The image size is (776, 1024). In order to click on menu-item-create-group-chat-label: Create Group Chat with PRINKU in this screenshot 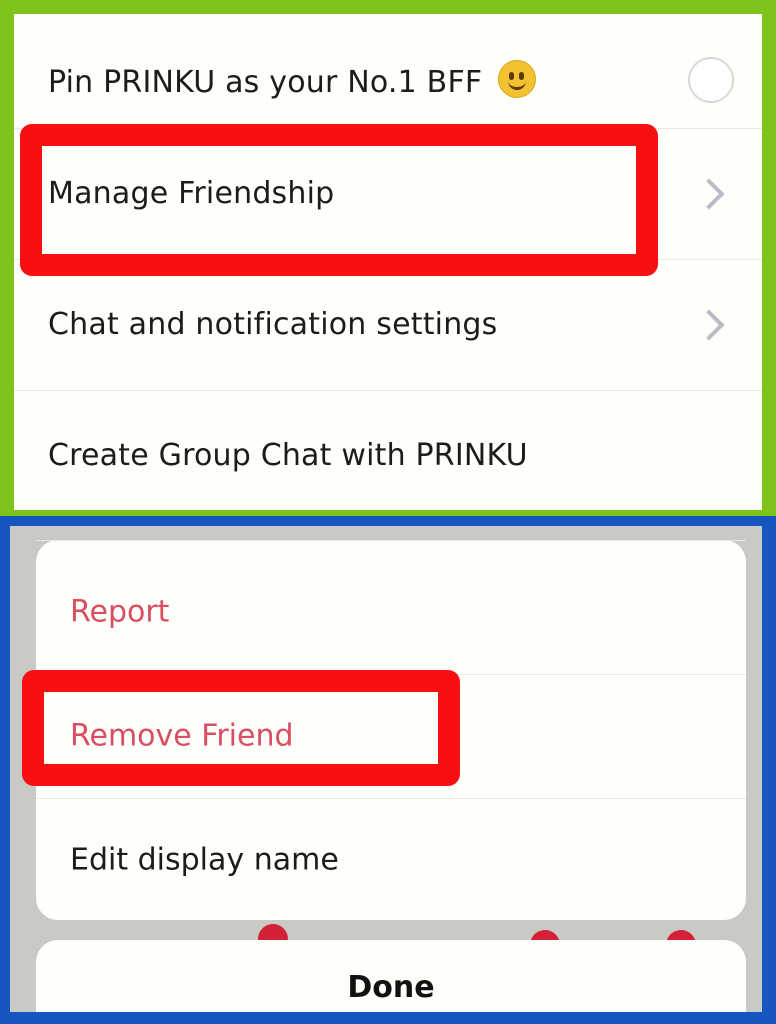, I will do `click(288, 455)`.